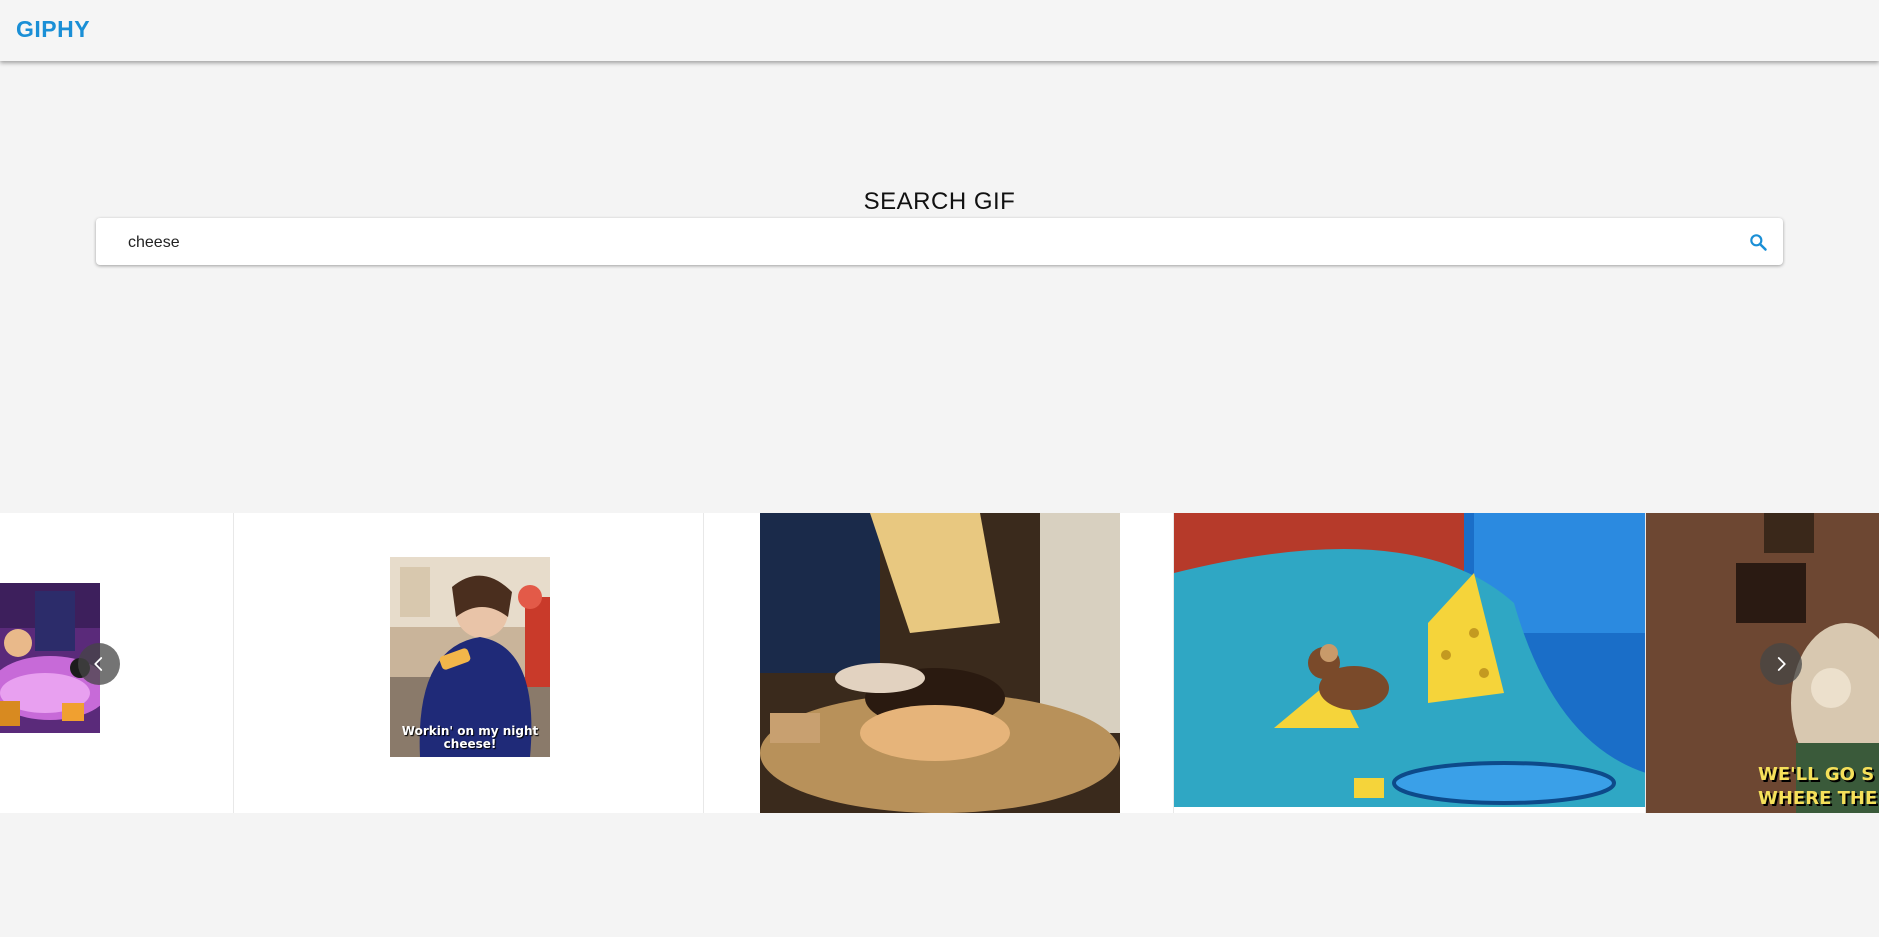 Image resolution: width=1879 pixels, height=937 pixels. I want to click on chevron-right-icon, so click(1781, 664).